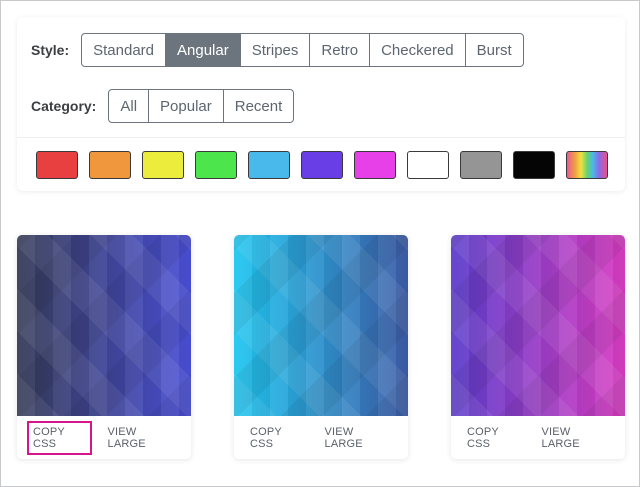 The image size is (640, 487). Describe the element at coordinates (110, 165) in the screenshot. I see `color-swatch-orange` at that location.